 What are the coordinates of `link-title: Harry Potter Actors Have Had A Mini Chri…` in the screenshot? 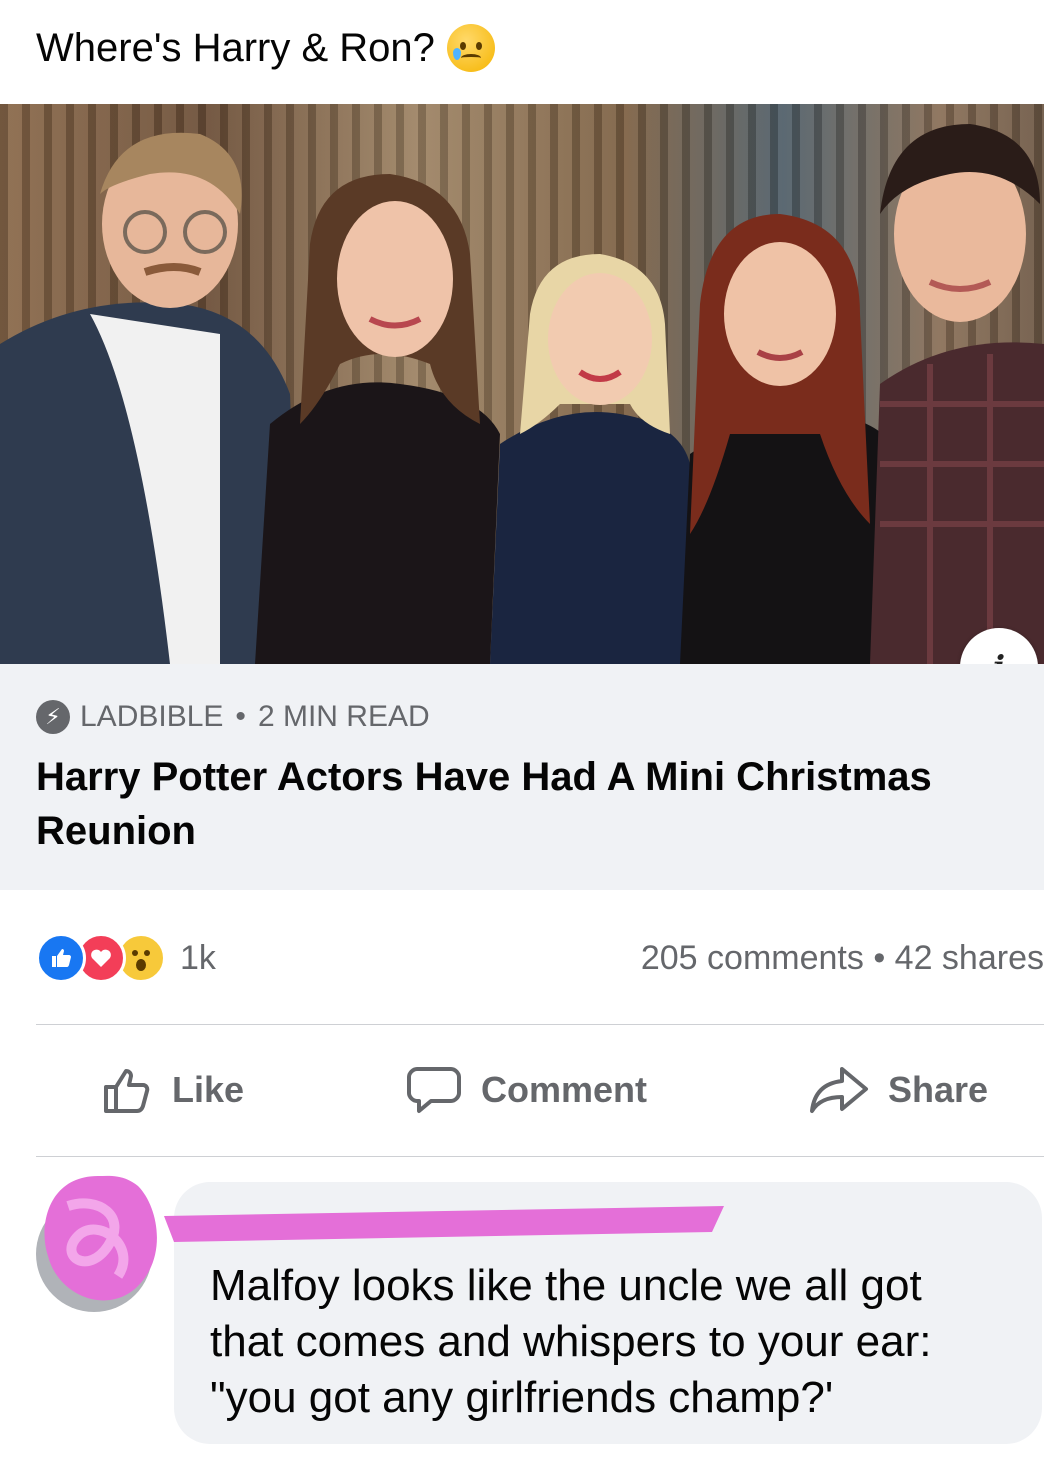 It's located at (486, 804).